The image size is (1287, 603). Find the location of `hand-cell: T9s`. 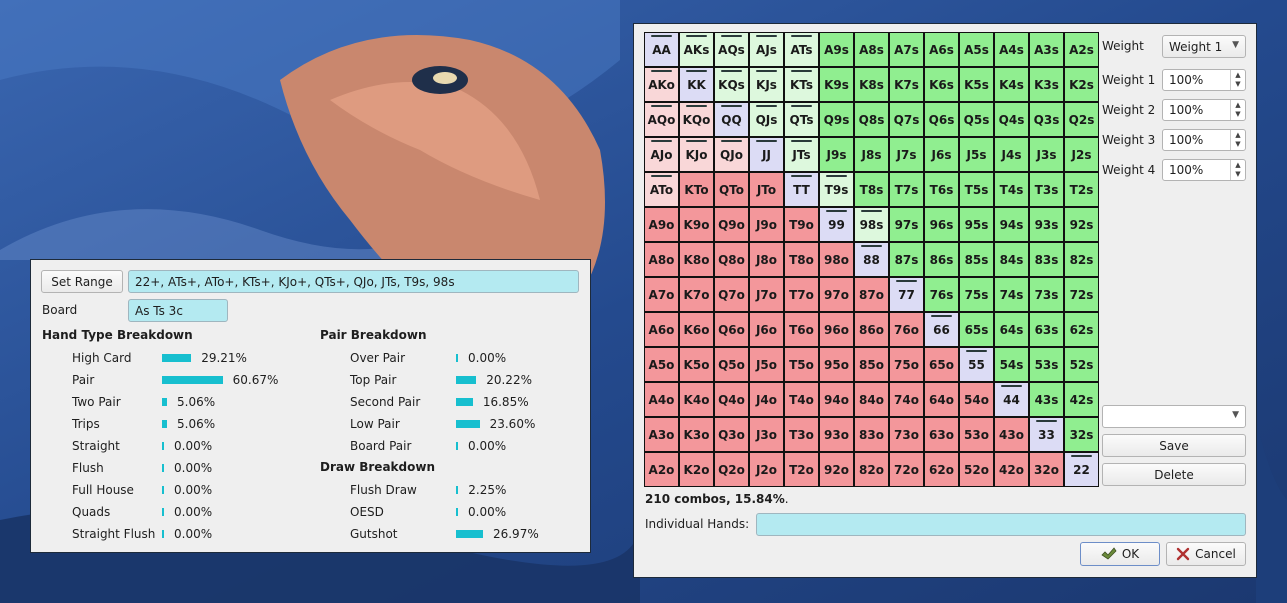

hand-cell: T9s is located at coordinates (836, 189).